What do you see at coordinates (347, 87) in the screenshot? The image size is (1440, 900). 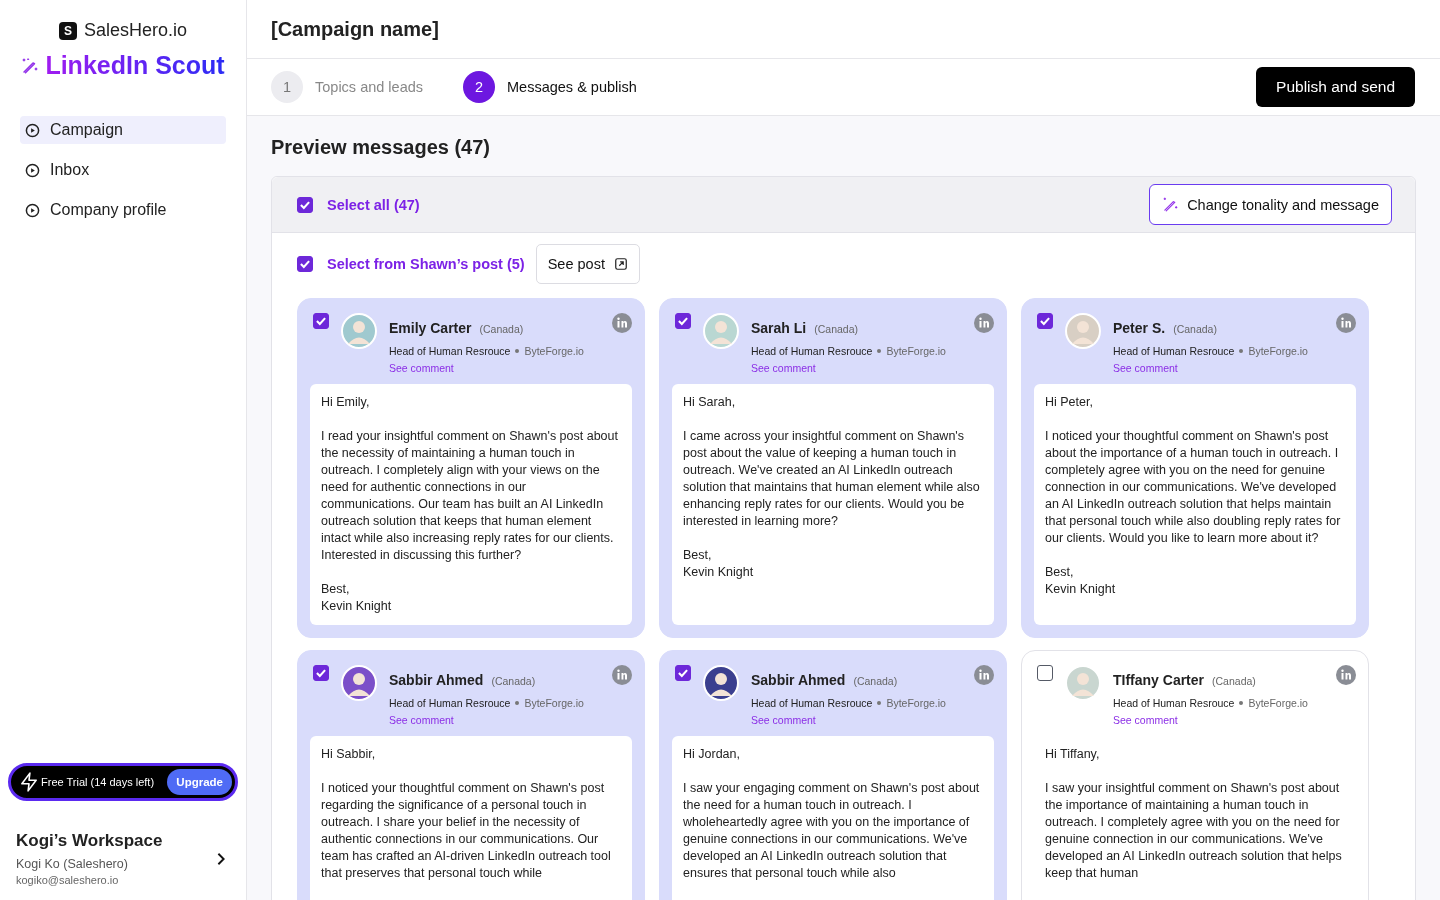 I see `step-tab: 1 Topics and leads` at bounding box center [347, 87].